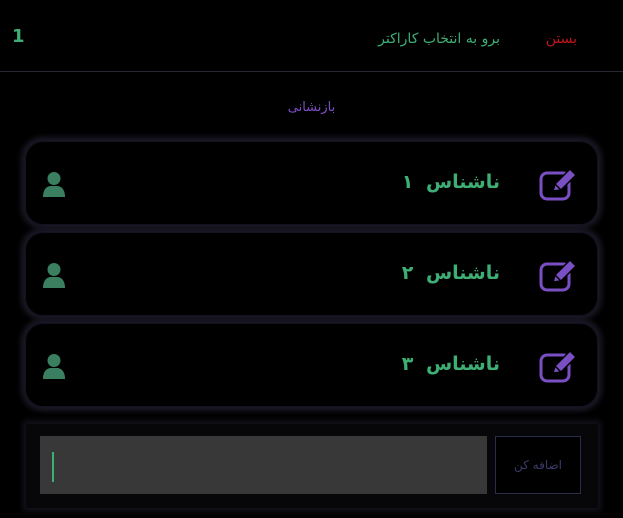  I want to click on character-name: ناشناس ۳, so click(451, 364).